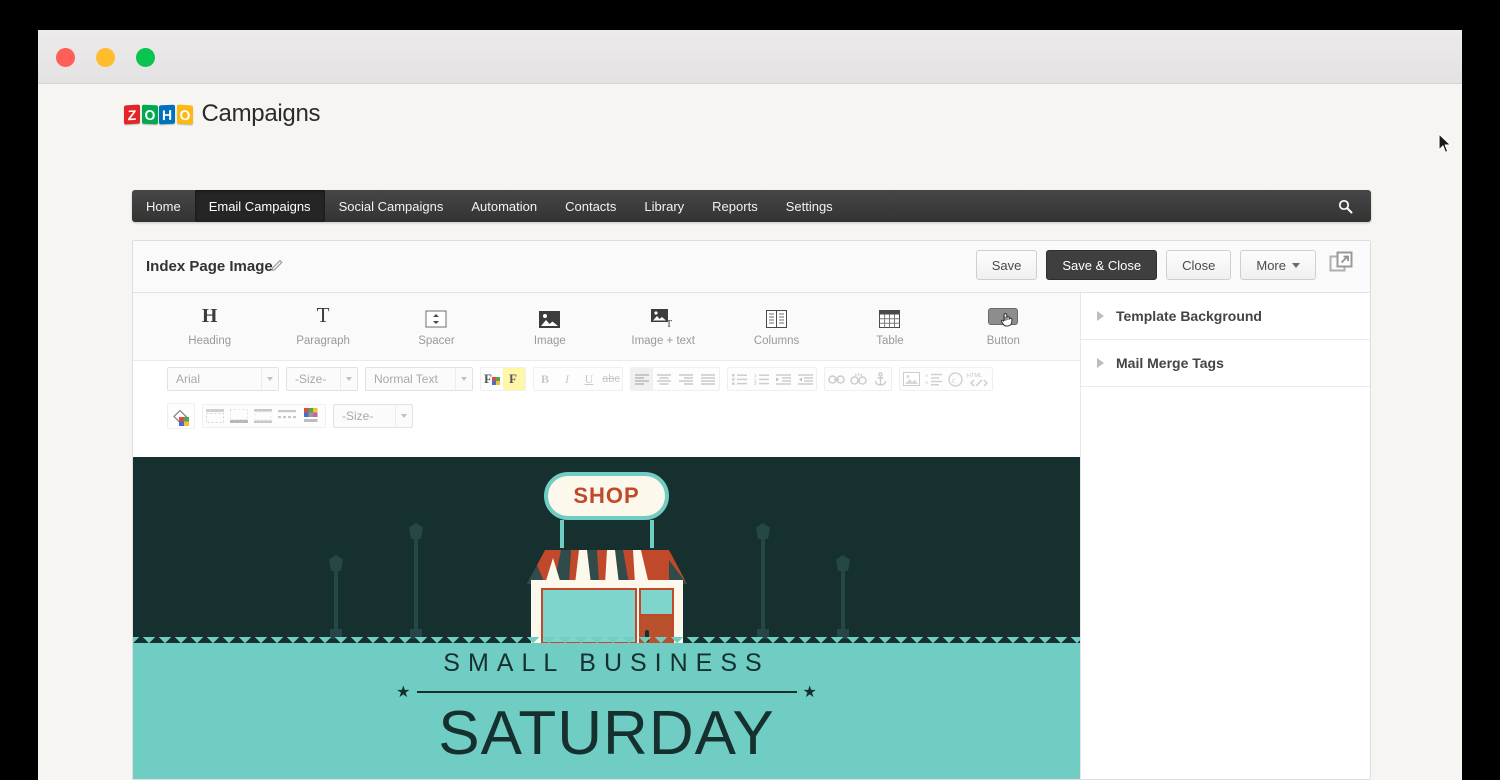  Describe the element at coordinates (669, 323) in the screenshot. I see `svg-text: T` at that location.